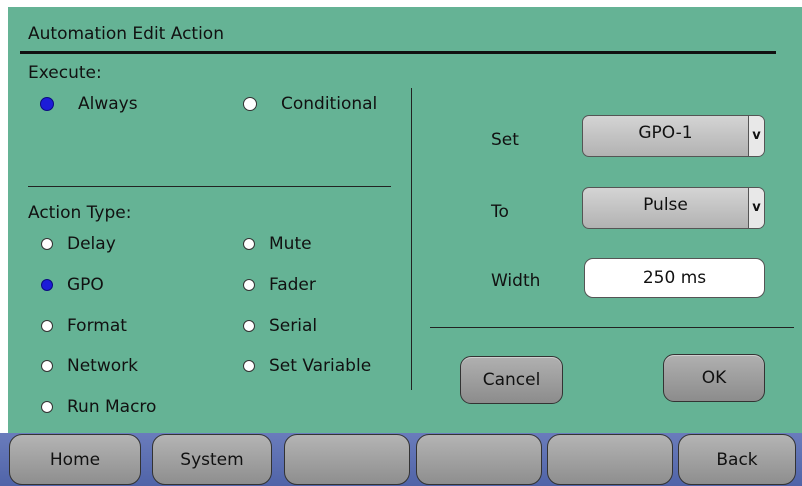 Image resolution: width=802 pixels, height=486 pixels. What do you see at coordinates (126, 34) in the screenshot?
I see `dialog-title: Automation Edit Action` at bounding box center [126, 34].